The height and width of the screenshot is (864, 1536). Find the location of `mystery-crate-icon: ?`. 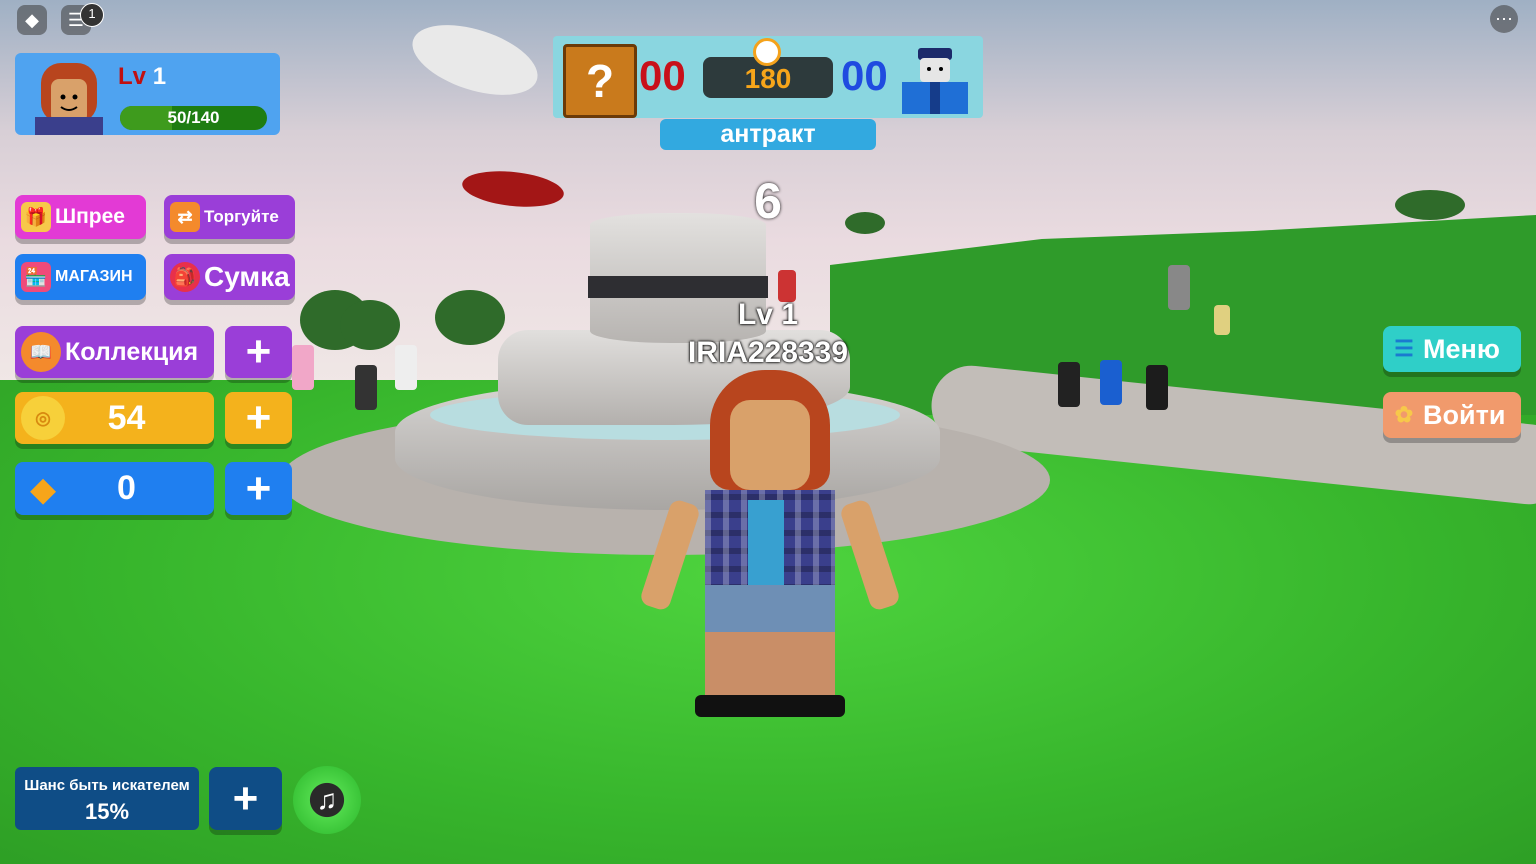

mystery-crate-icon: ? is located at coordinates (600, 81).